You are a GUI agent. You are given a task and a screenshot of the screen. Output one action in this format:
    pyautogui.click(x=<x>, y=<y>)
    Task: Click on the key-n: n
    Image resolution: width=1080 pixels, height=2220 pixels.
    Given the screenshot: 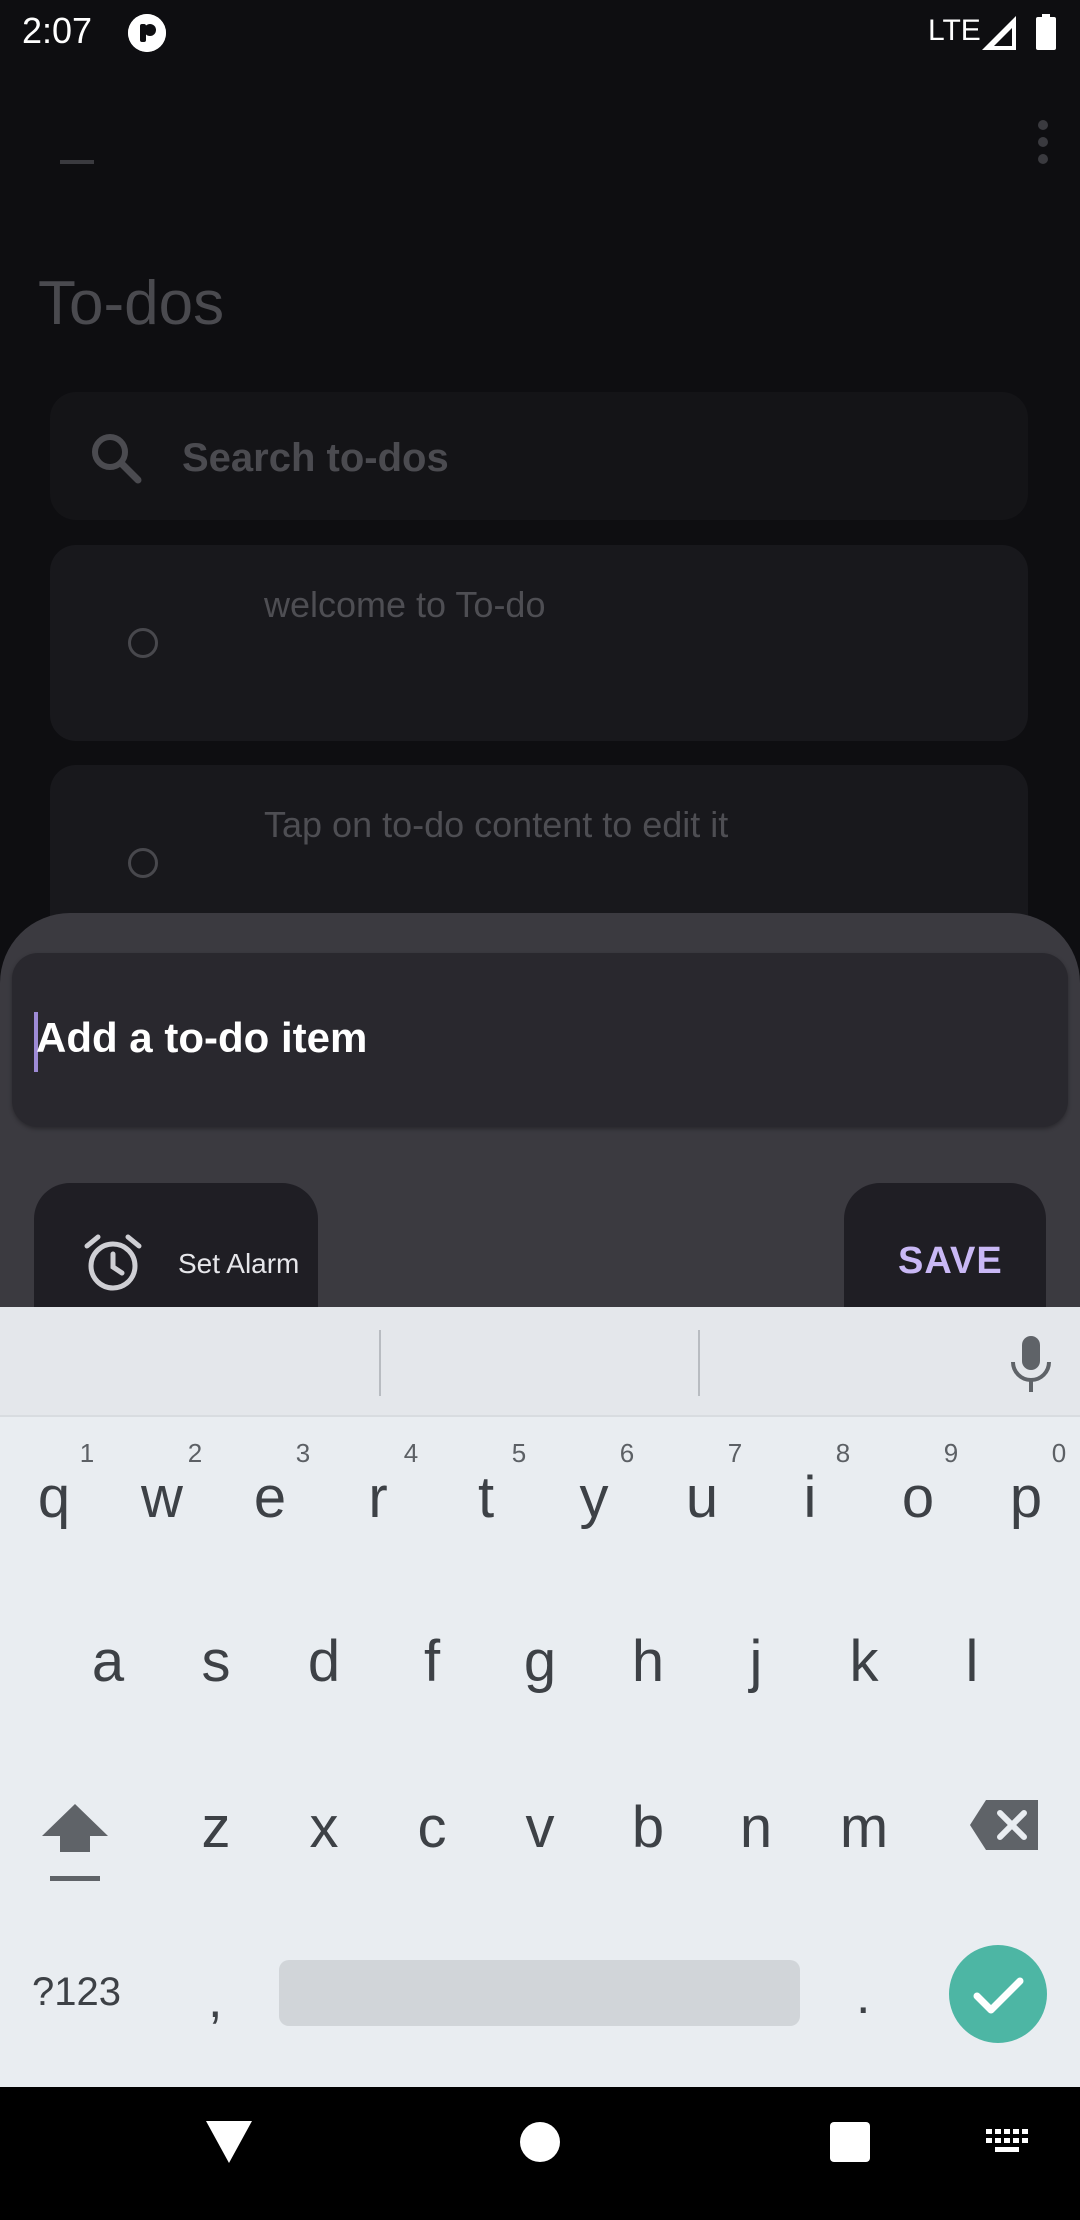 What is the action you would take?
    pyautogui.click(x=756, y=1827)
    